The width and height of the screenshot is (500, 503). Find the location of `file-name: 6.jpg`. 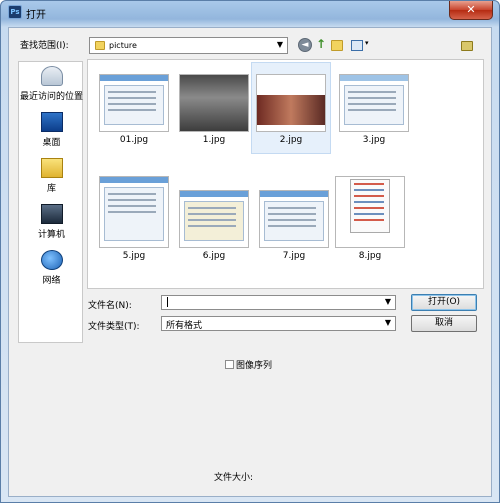

file-name: 6.jpg is located at coordinates (214, 256).